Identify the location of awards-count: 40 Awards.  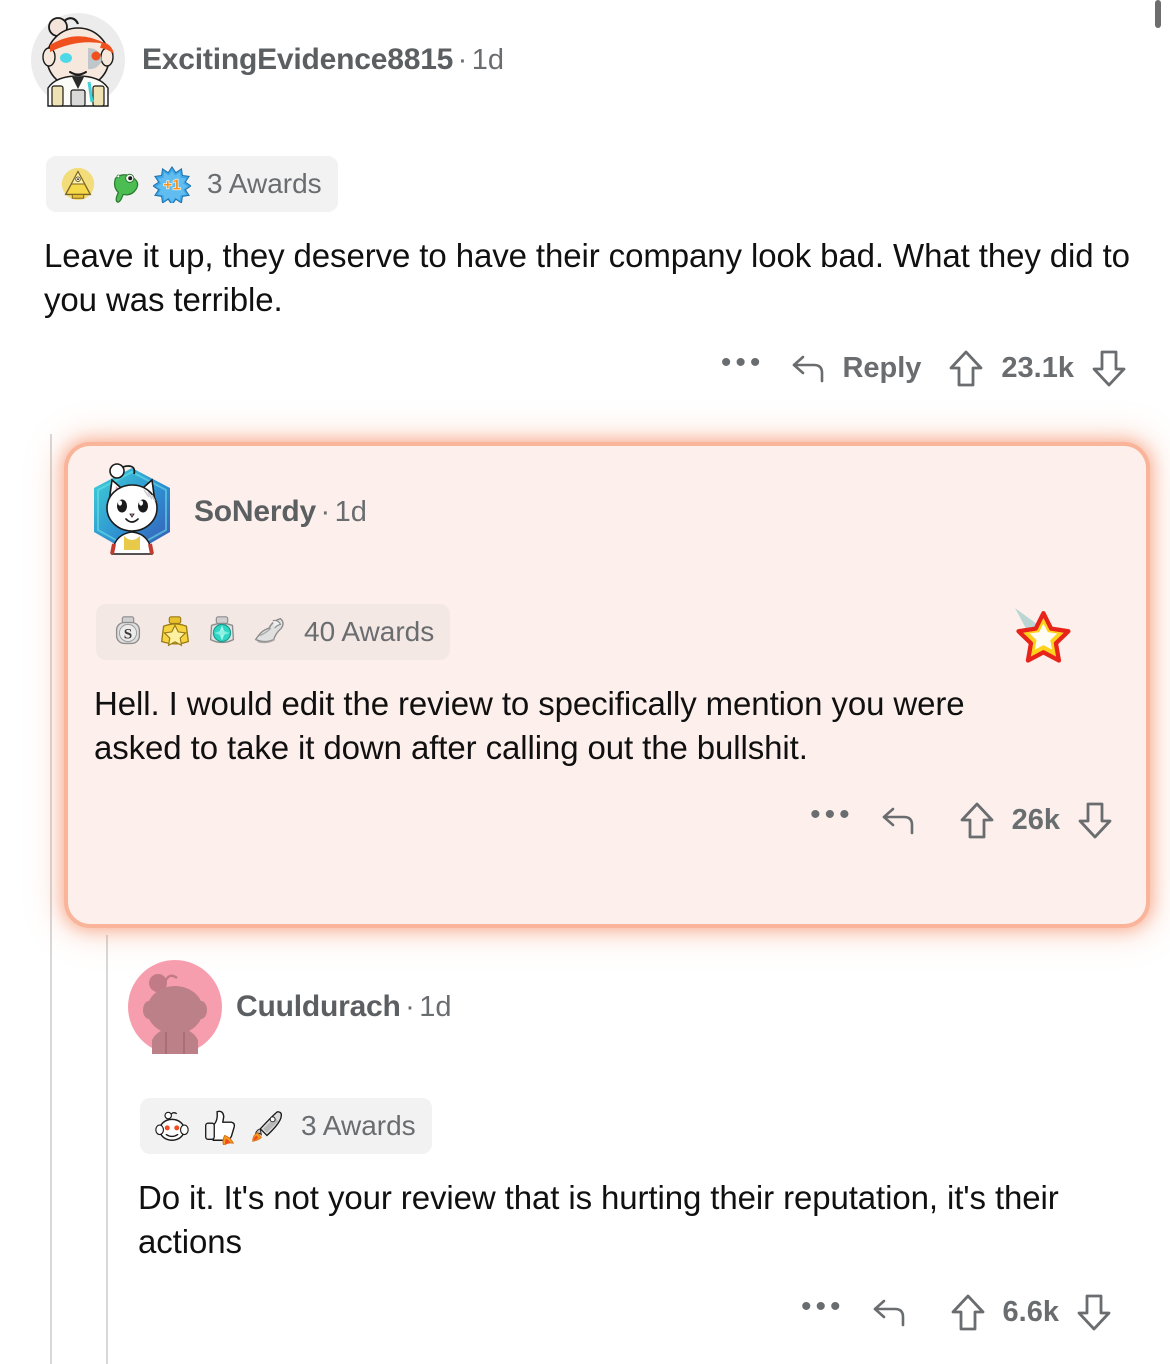
(369, 631).